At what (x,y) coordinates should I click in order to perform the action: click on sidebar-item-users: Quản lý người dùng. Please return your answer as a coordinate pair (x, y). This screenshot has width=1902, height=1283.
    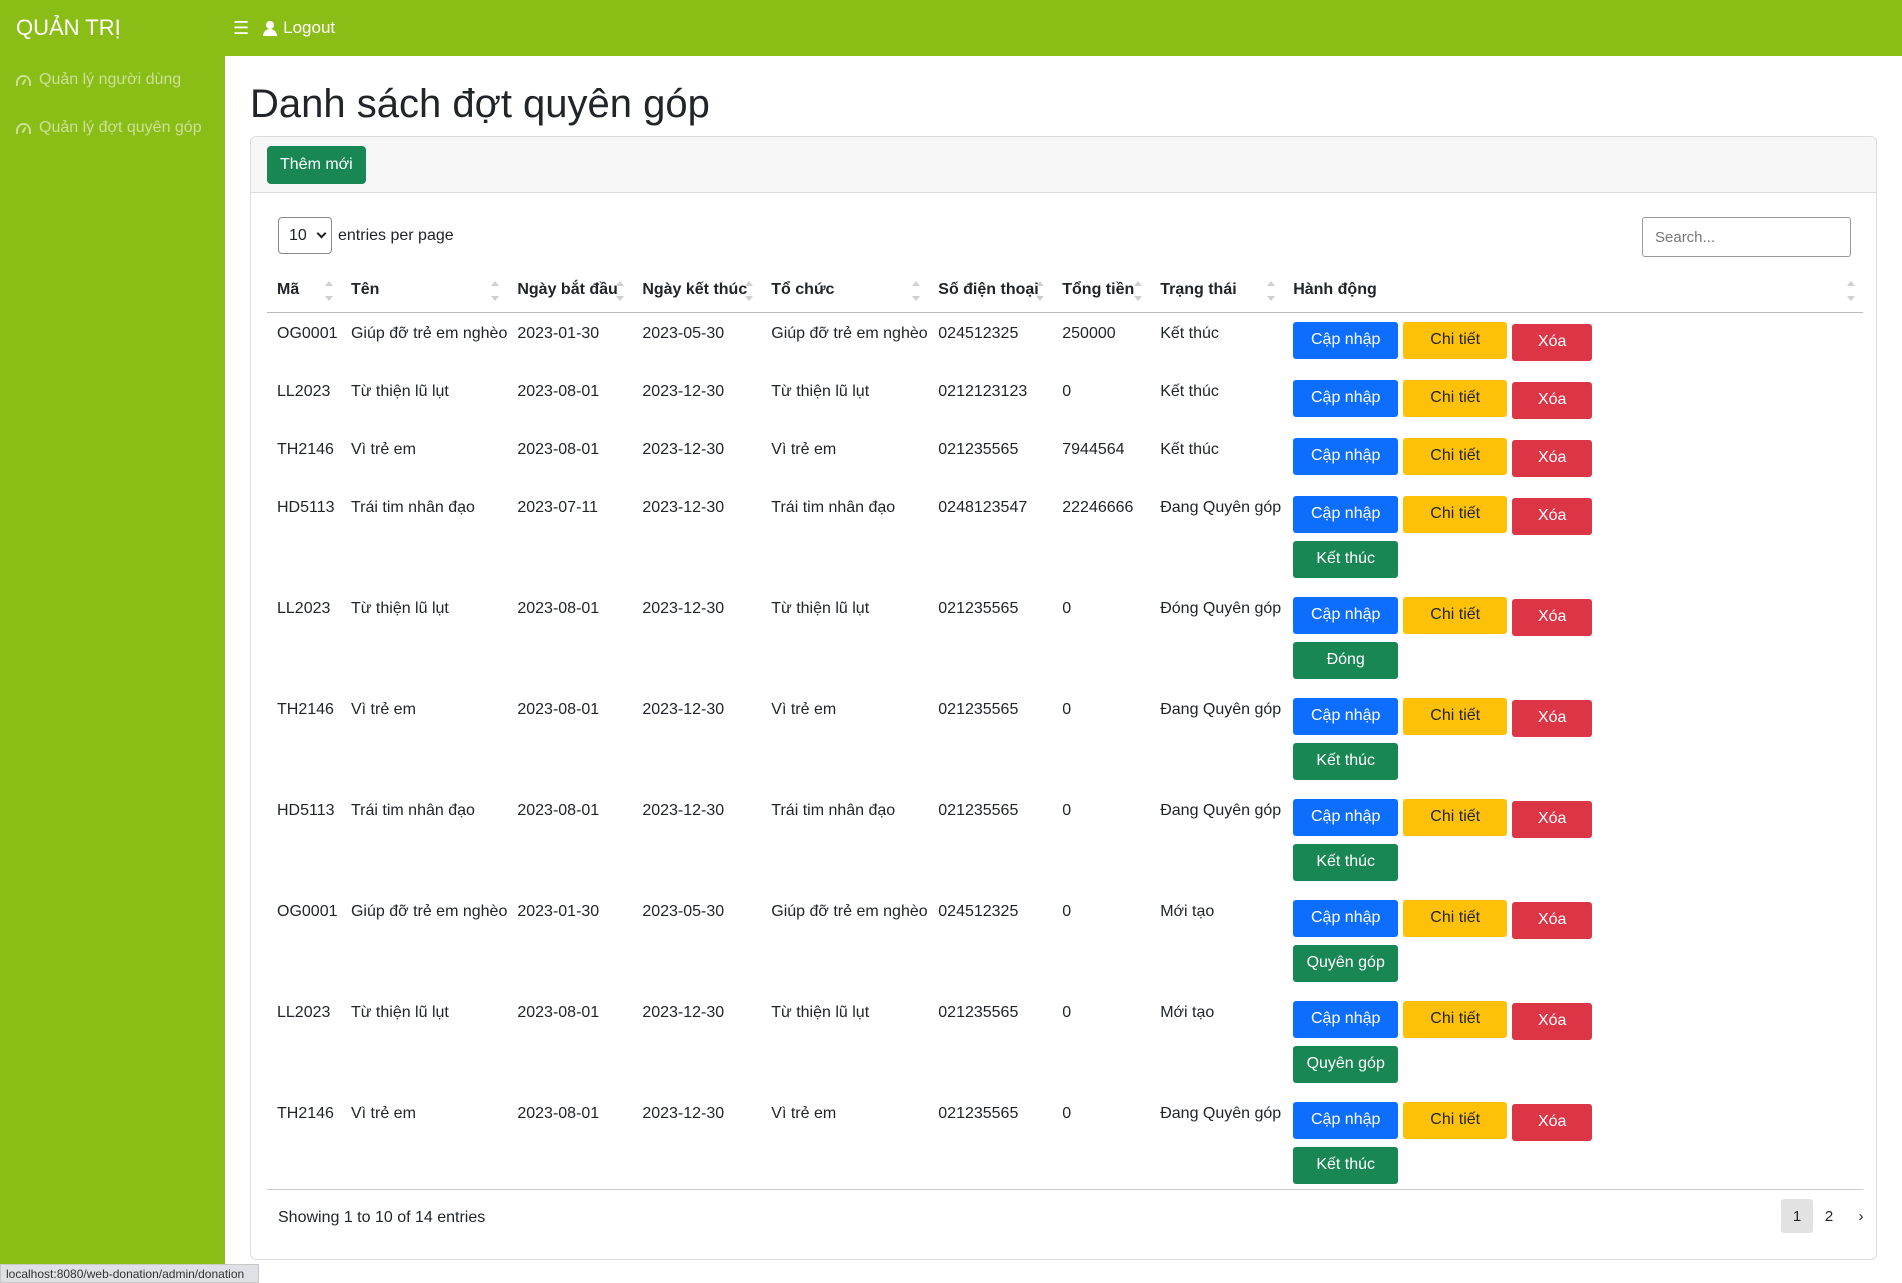
    Looking at the image, I should click on (112, 80).